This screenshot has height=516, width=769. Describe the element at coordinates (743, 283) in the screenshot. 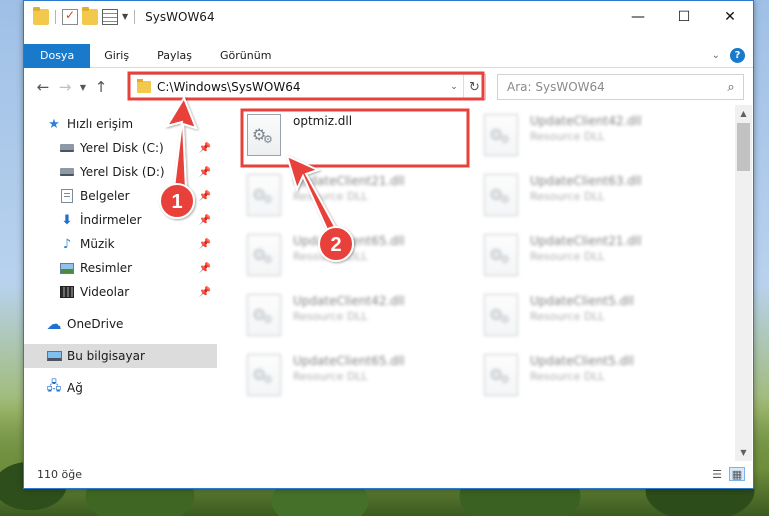

I see `vertical-scrollbar: ▲ ▼` at that location.